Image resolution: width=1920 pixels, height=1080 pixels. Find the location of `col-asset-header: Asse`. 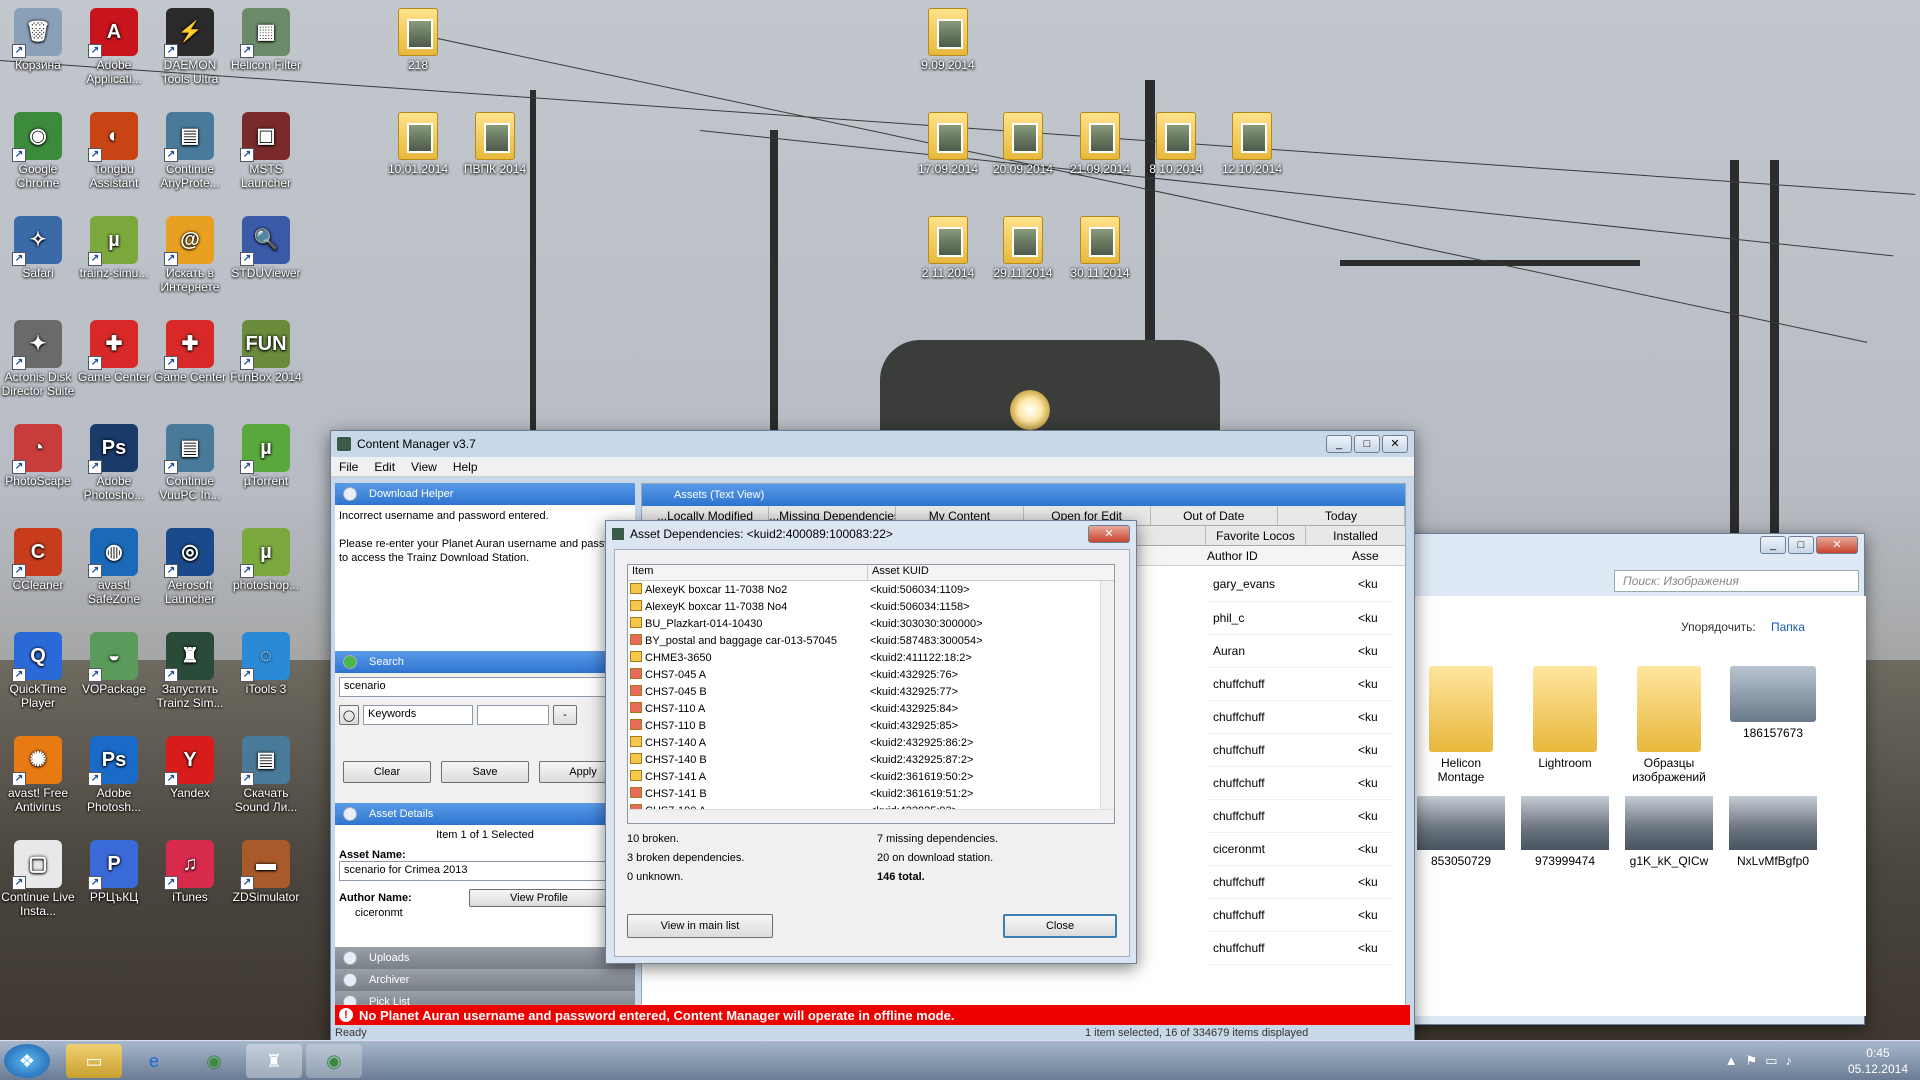

col-asset-header: Asse is located at coordinates (1365, 556).